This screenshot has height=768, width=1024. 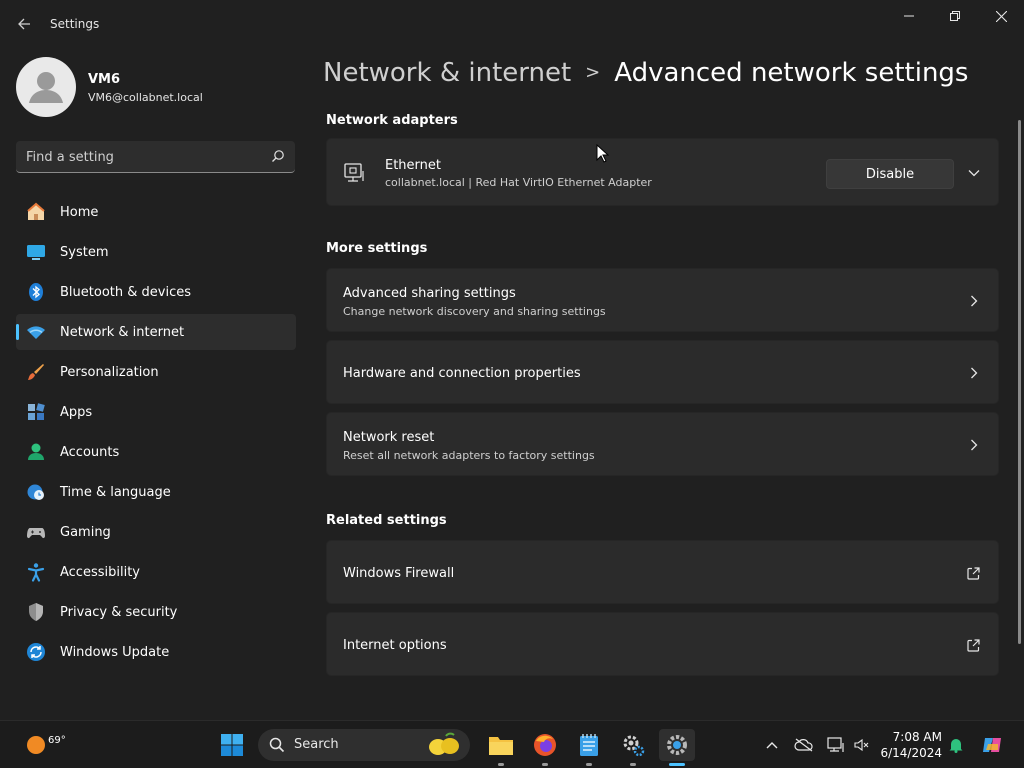 What do you see at coordinates (993, 745) in the screenshot?
I see `copilot-icon` at bounding box center [993, 745].